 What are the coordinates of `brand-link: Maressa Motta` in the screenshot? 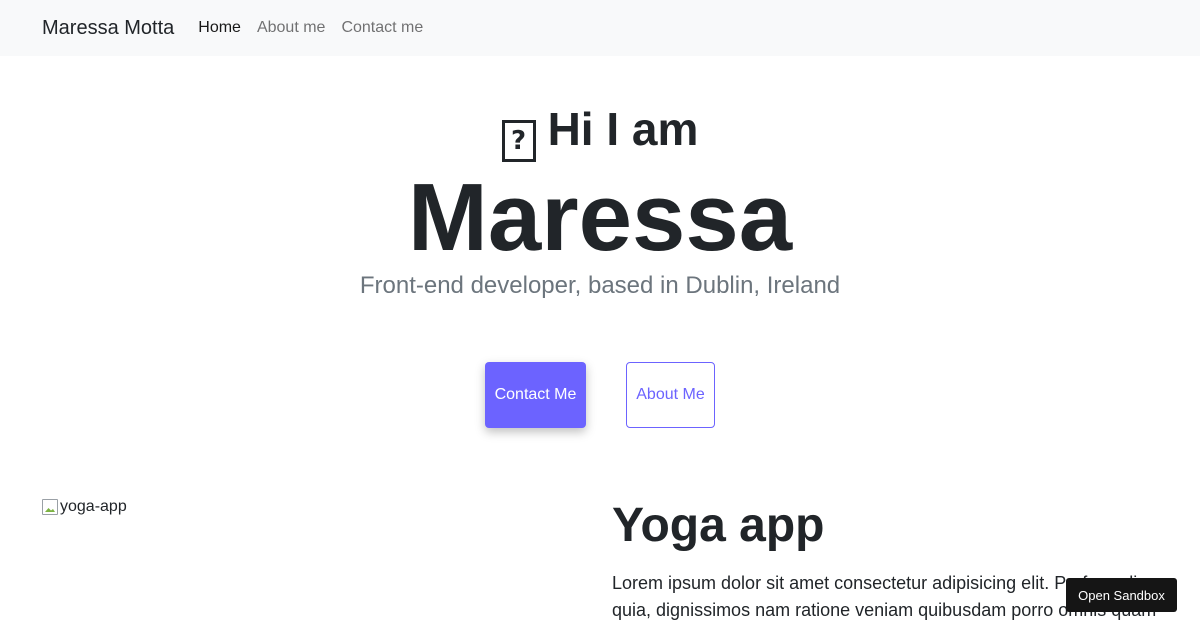 It's located at (108, 28).